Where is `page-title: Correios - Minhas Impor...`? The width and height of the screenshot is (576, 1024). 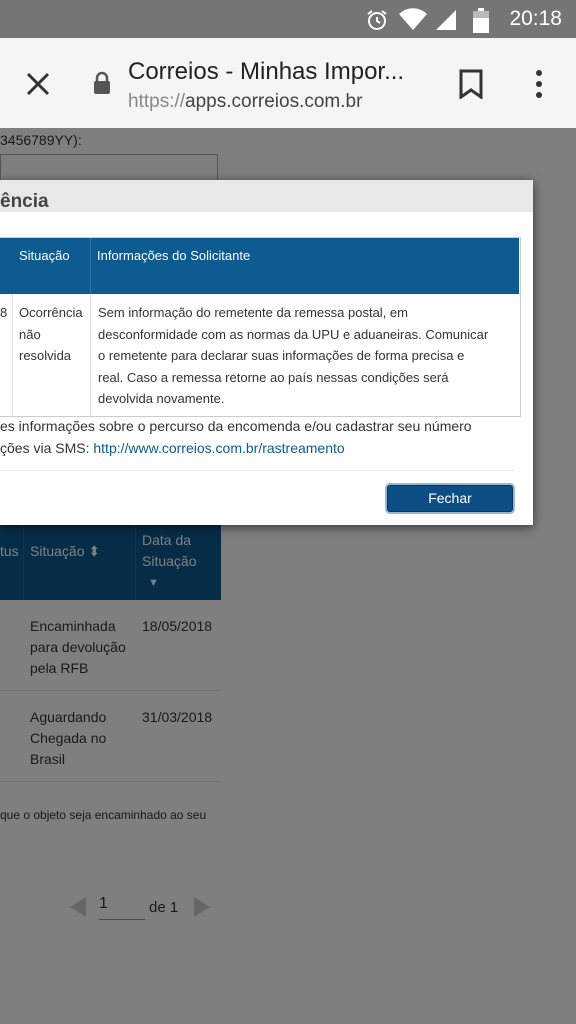
page-title: Correios - Minhas Impor... is located at coordinates (266, 72).